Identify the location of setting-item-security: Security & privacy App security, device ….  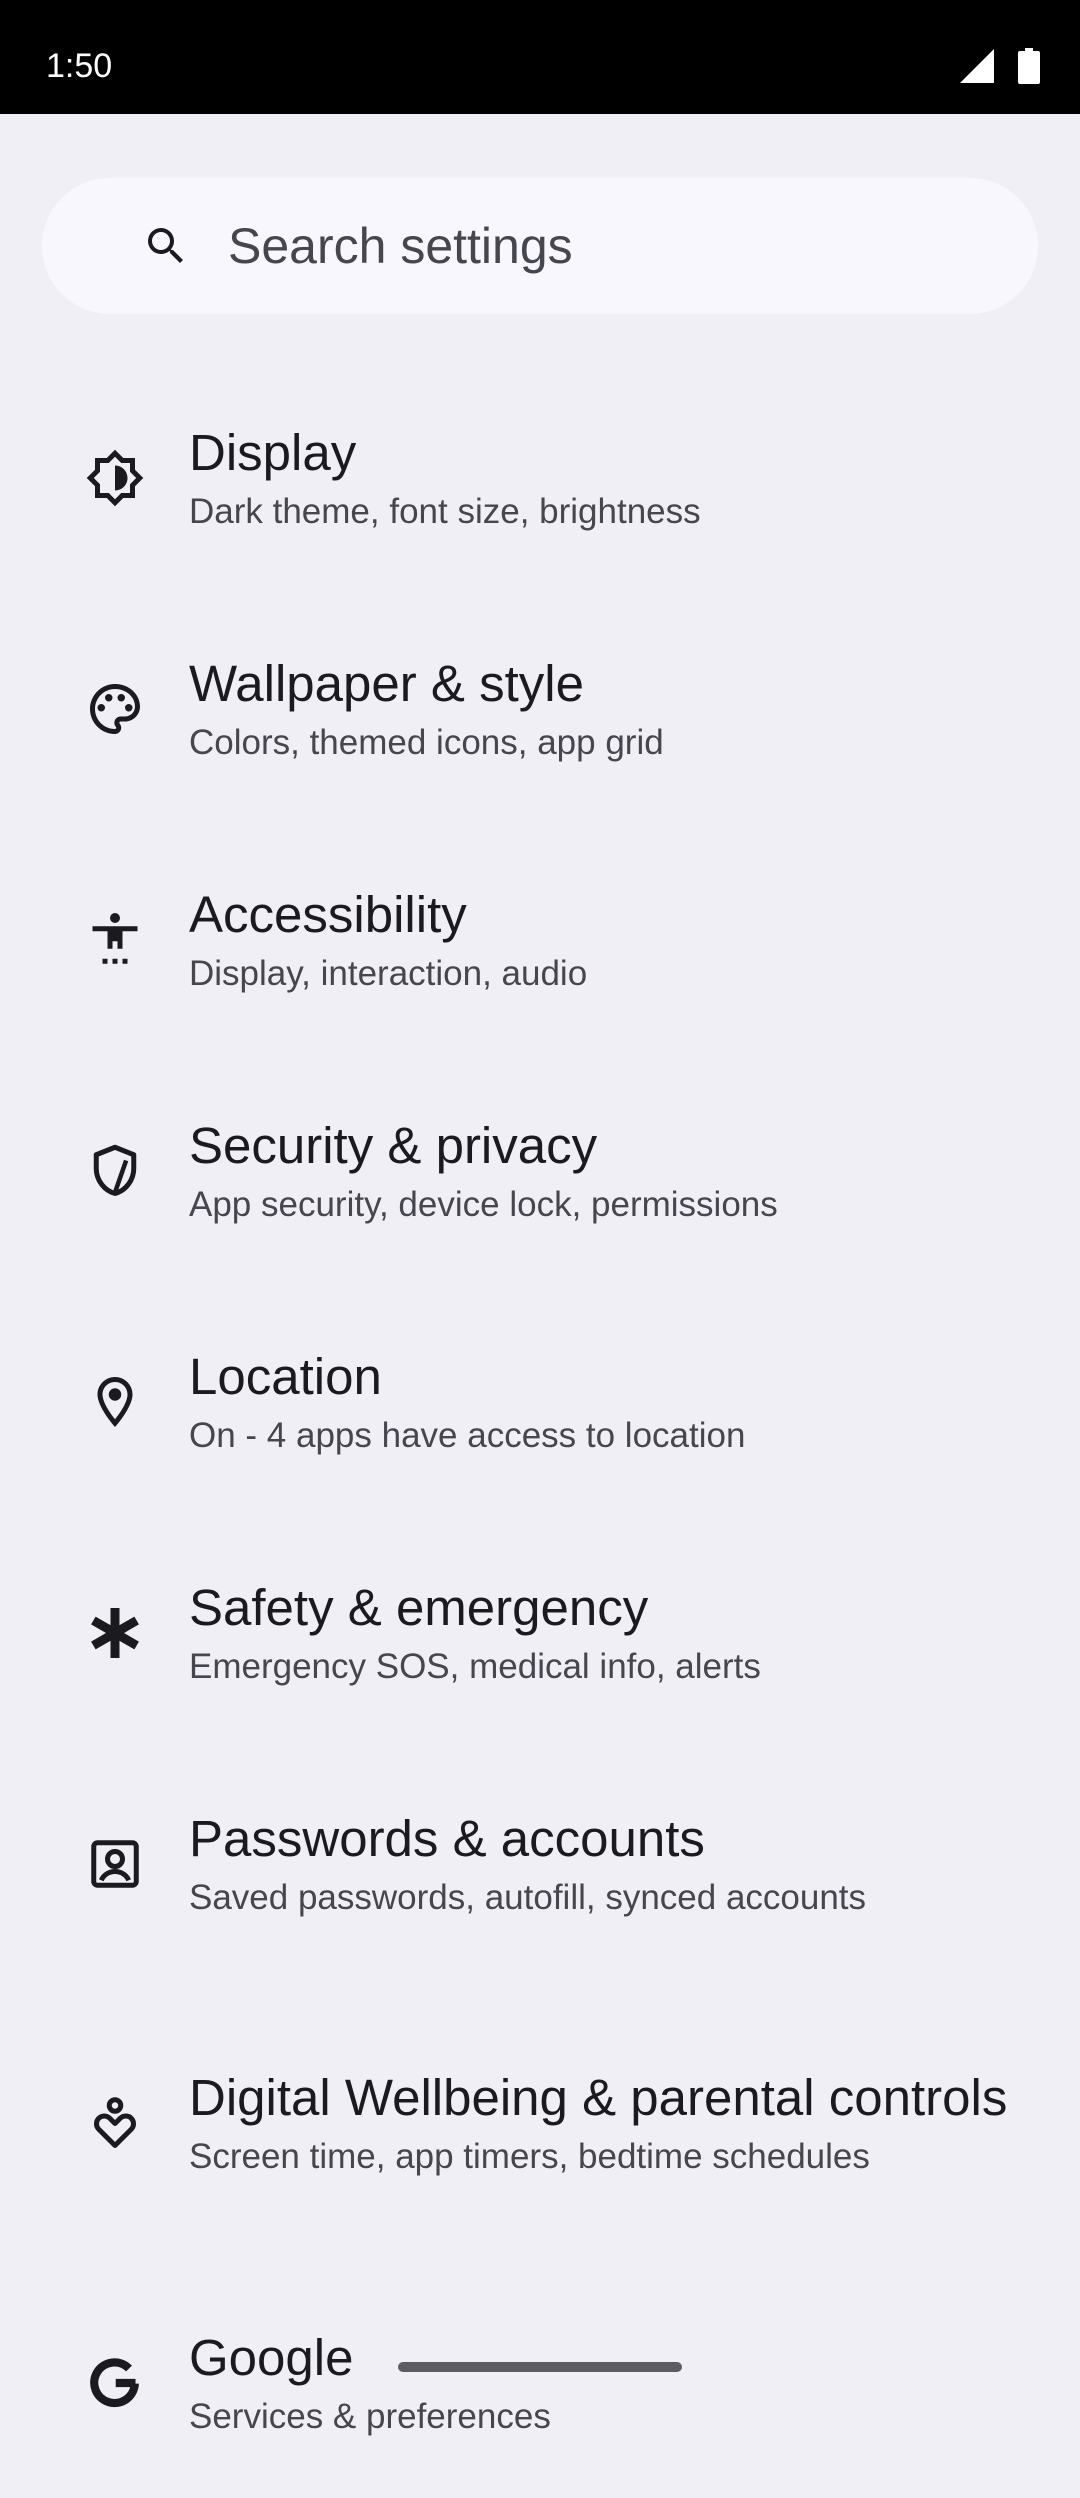
(540, 1170).